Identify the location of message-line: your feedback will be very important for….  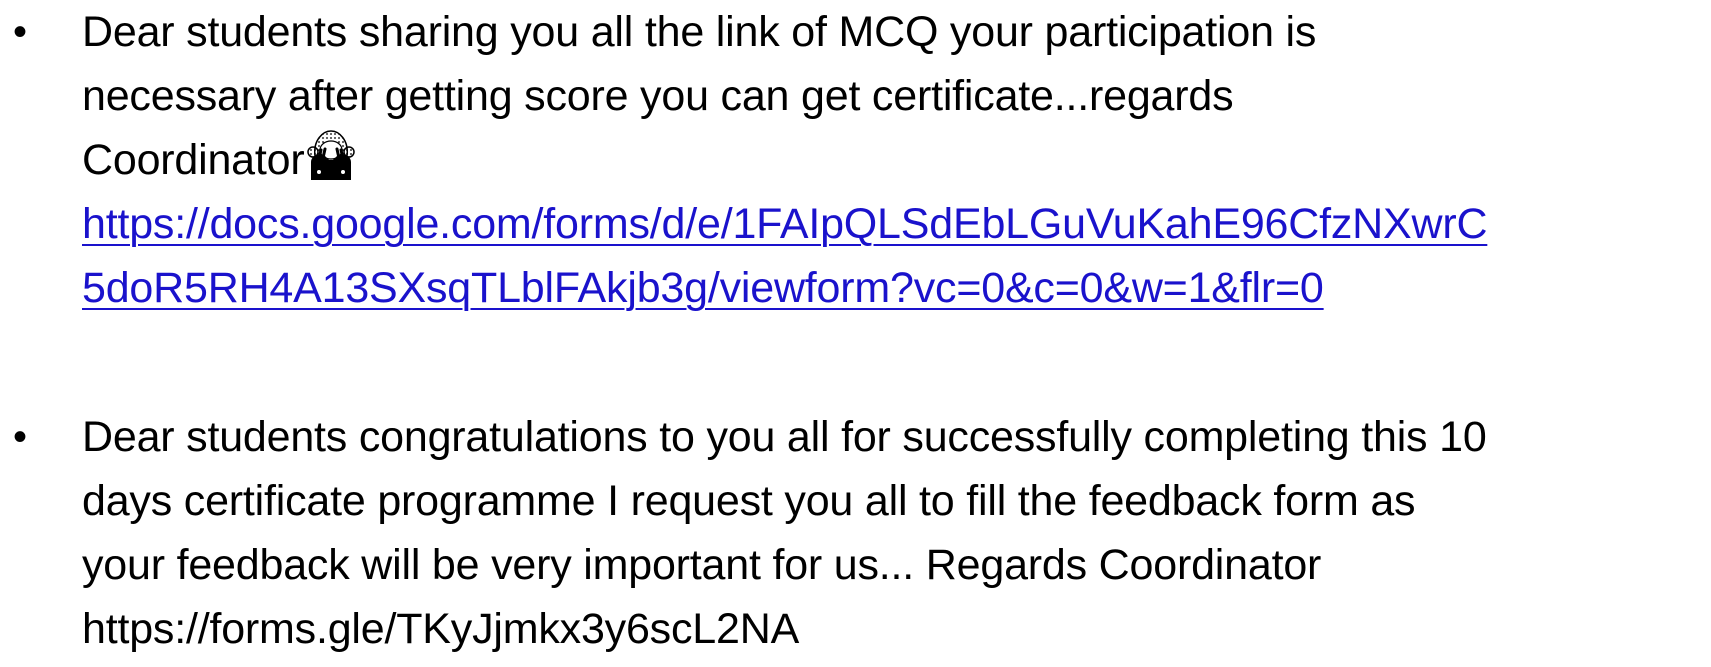
(702, 565).